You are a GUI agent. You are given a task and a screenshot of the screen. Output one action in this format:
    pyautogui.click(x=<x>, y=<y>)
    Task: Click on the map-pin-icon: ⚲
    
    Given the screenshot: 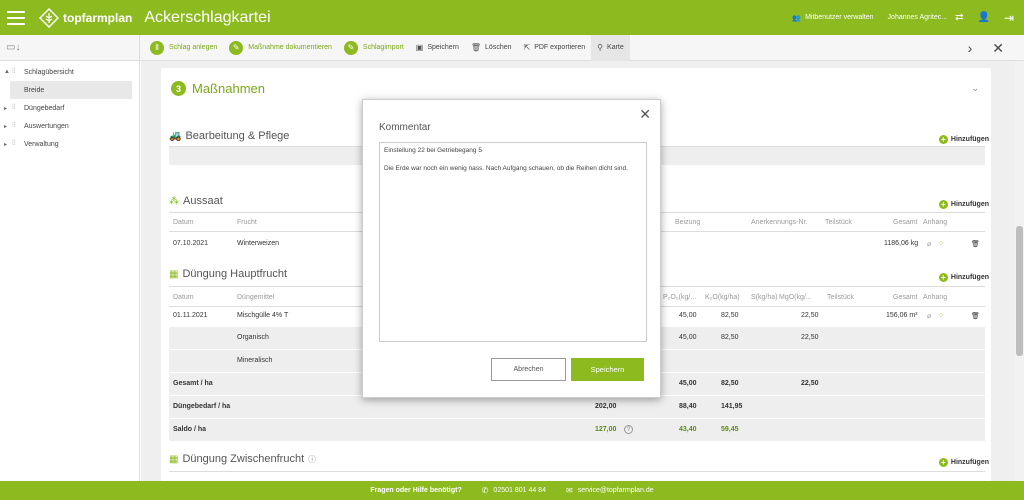 What is the action you would take?
    pyautogui.click(x=600, y=47)
    